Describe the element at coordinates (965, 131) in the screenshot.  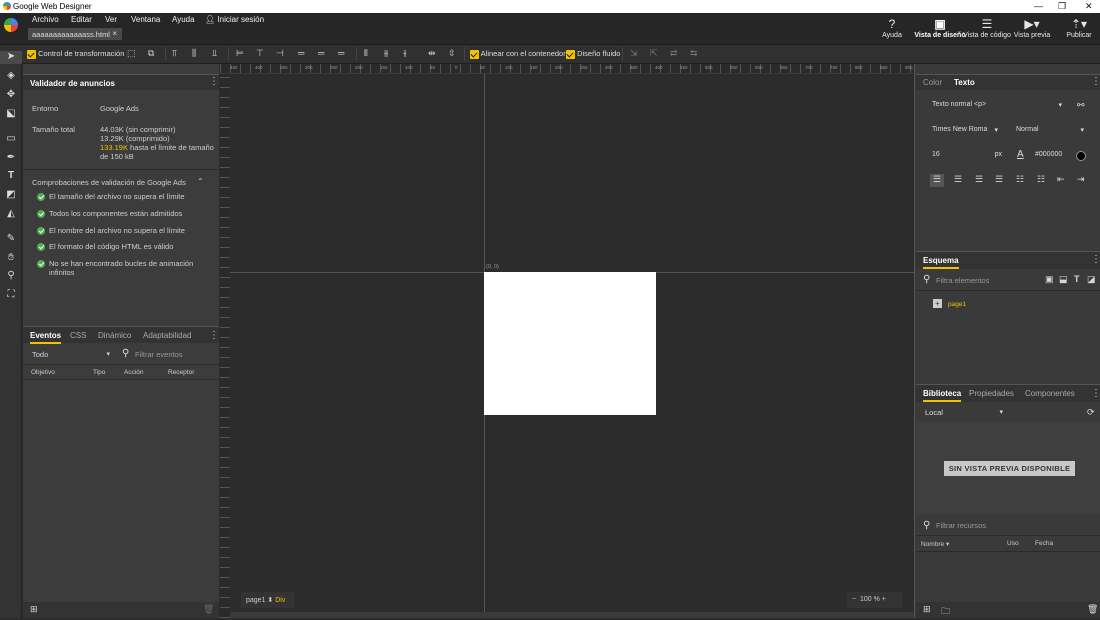
I see `font-family-select: Times New Roma ▾` at that location.